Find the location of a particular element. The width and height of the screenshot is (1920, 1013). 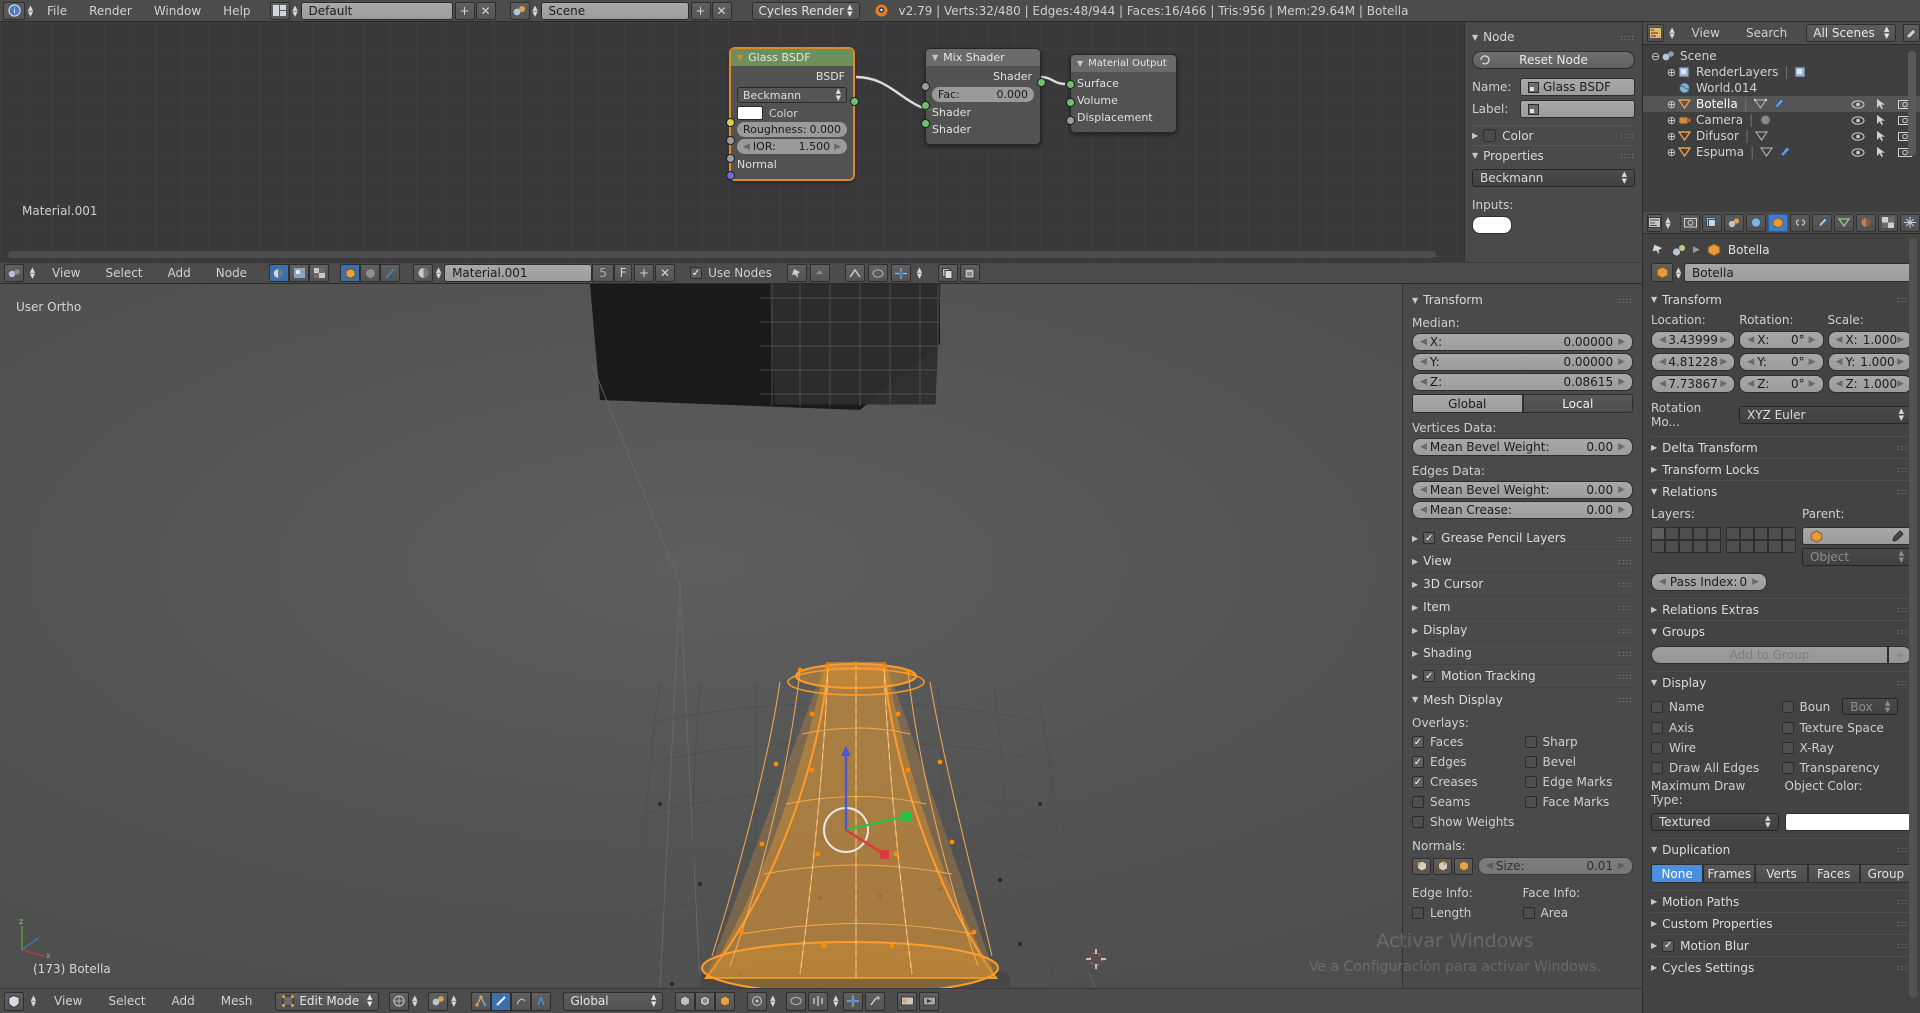

parent-type-select: Object ▲ ▼ is located at coordinates (1857, 557).